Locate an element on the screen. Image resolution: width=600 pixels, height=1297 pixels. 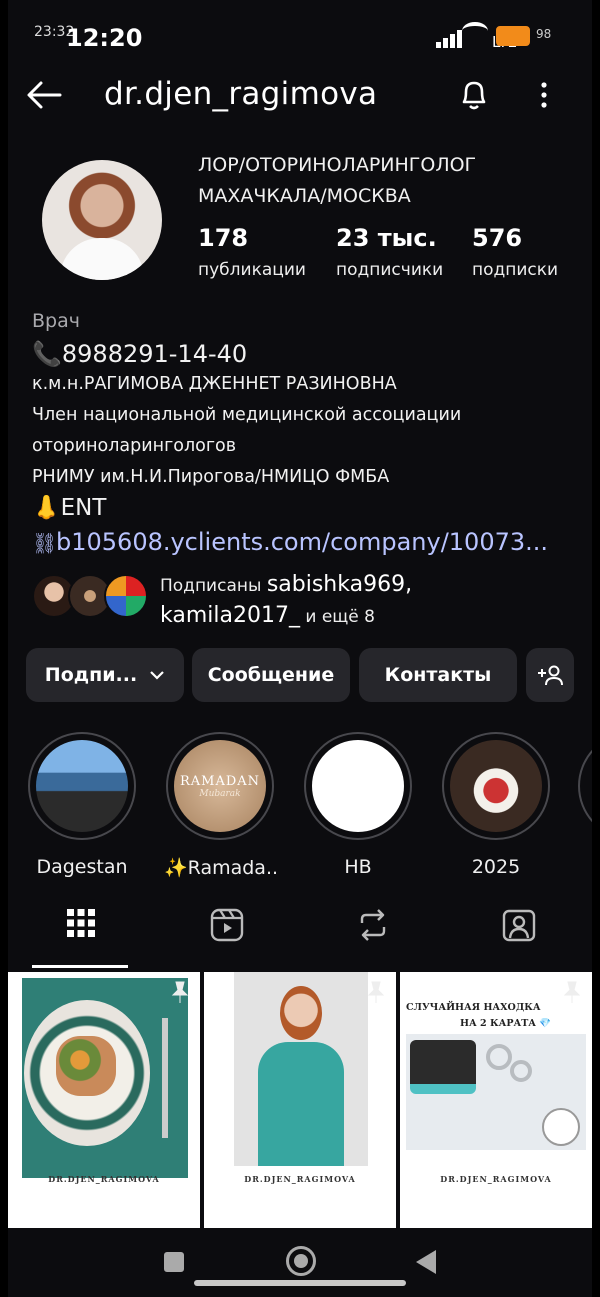
add-person-button is located at coordinates (550, 675).